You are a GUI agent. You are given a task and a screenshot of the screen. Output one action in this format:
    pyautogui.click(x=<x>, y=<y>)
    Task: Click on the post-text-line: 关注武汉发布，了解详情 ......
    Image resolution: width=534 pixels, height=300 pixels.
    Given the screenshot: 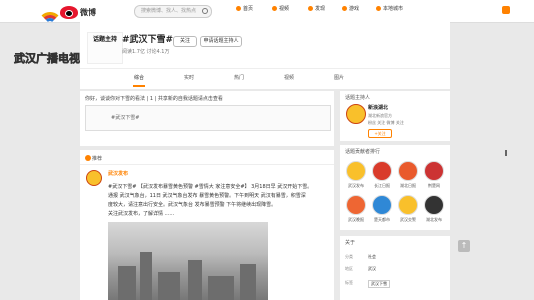 What is the action you would take?
    pyautogui.click(x=141, y=214)
    